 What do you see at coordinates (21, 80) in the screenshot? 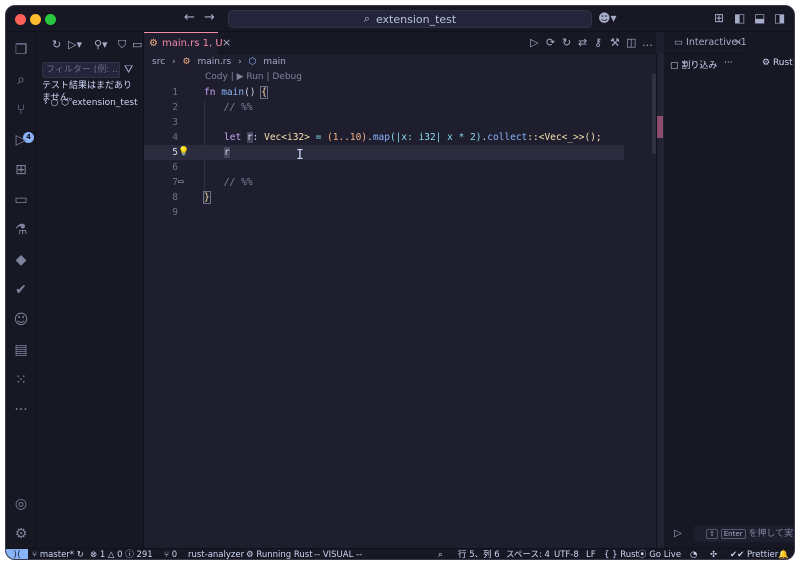
I see `search-icon: ⌕` at bounding box center [21, 80].